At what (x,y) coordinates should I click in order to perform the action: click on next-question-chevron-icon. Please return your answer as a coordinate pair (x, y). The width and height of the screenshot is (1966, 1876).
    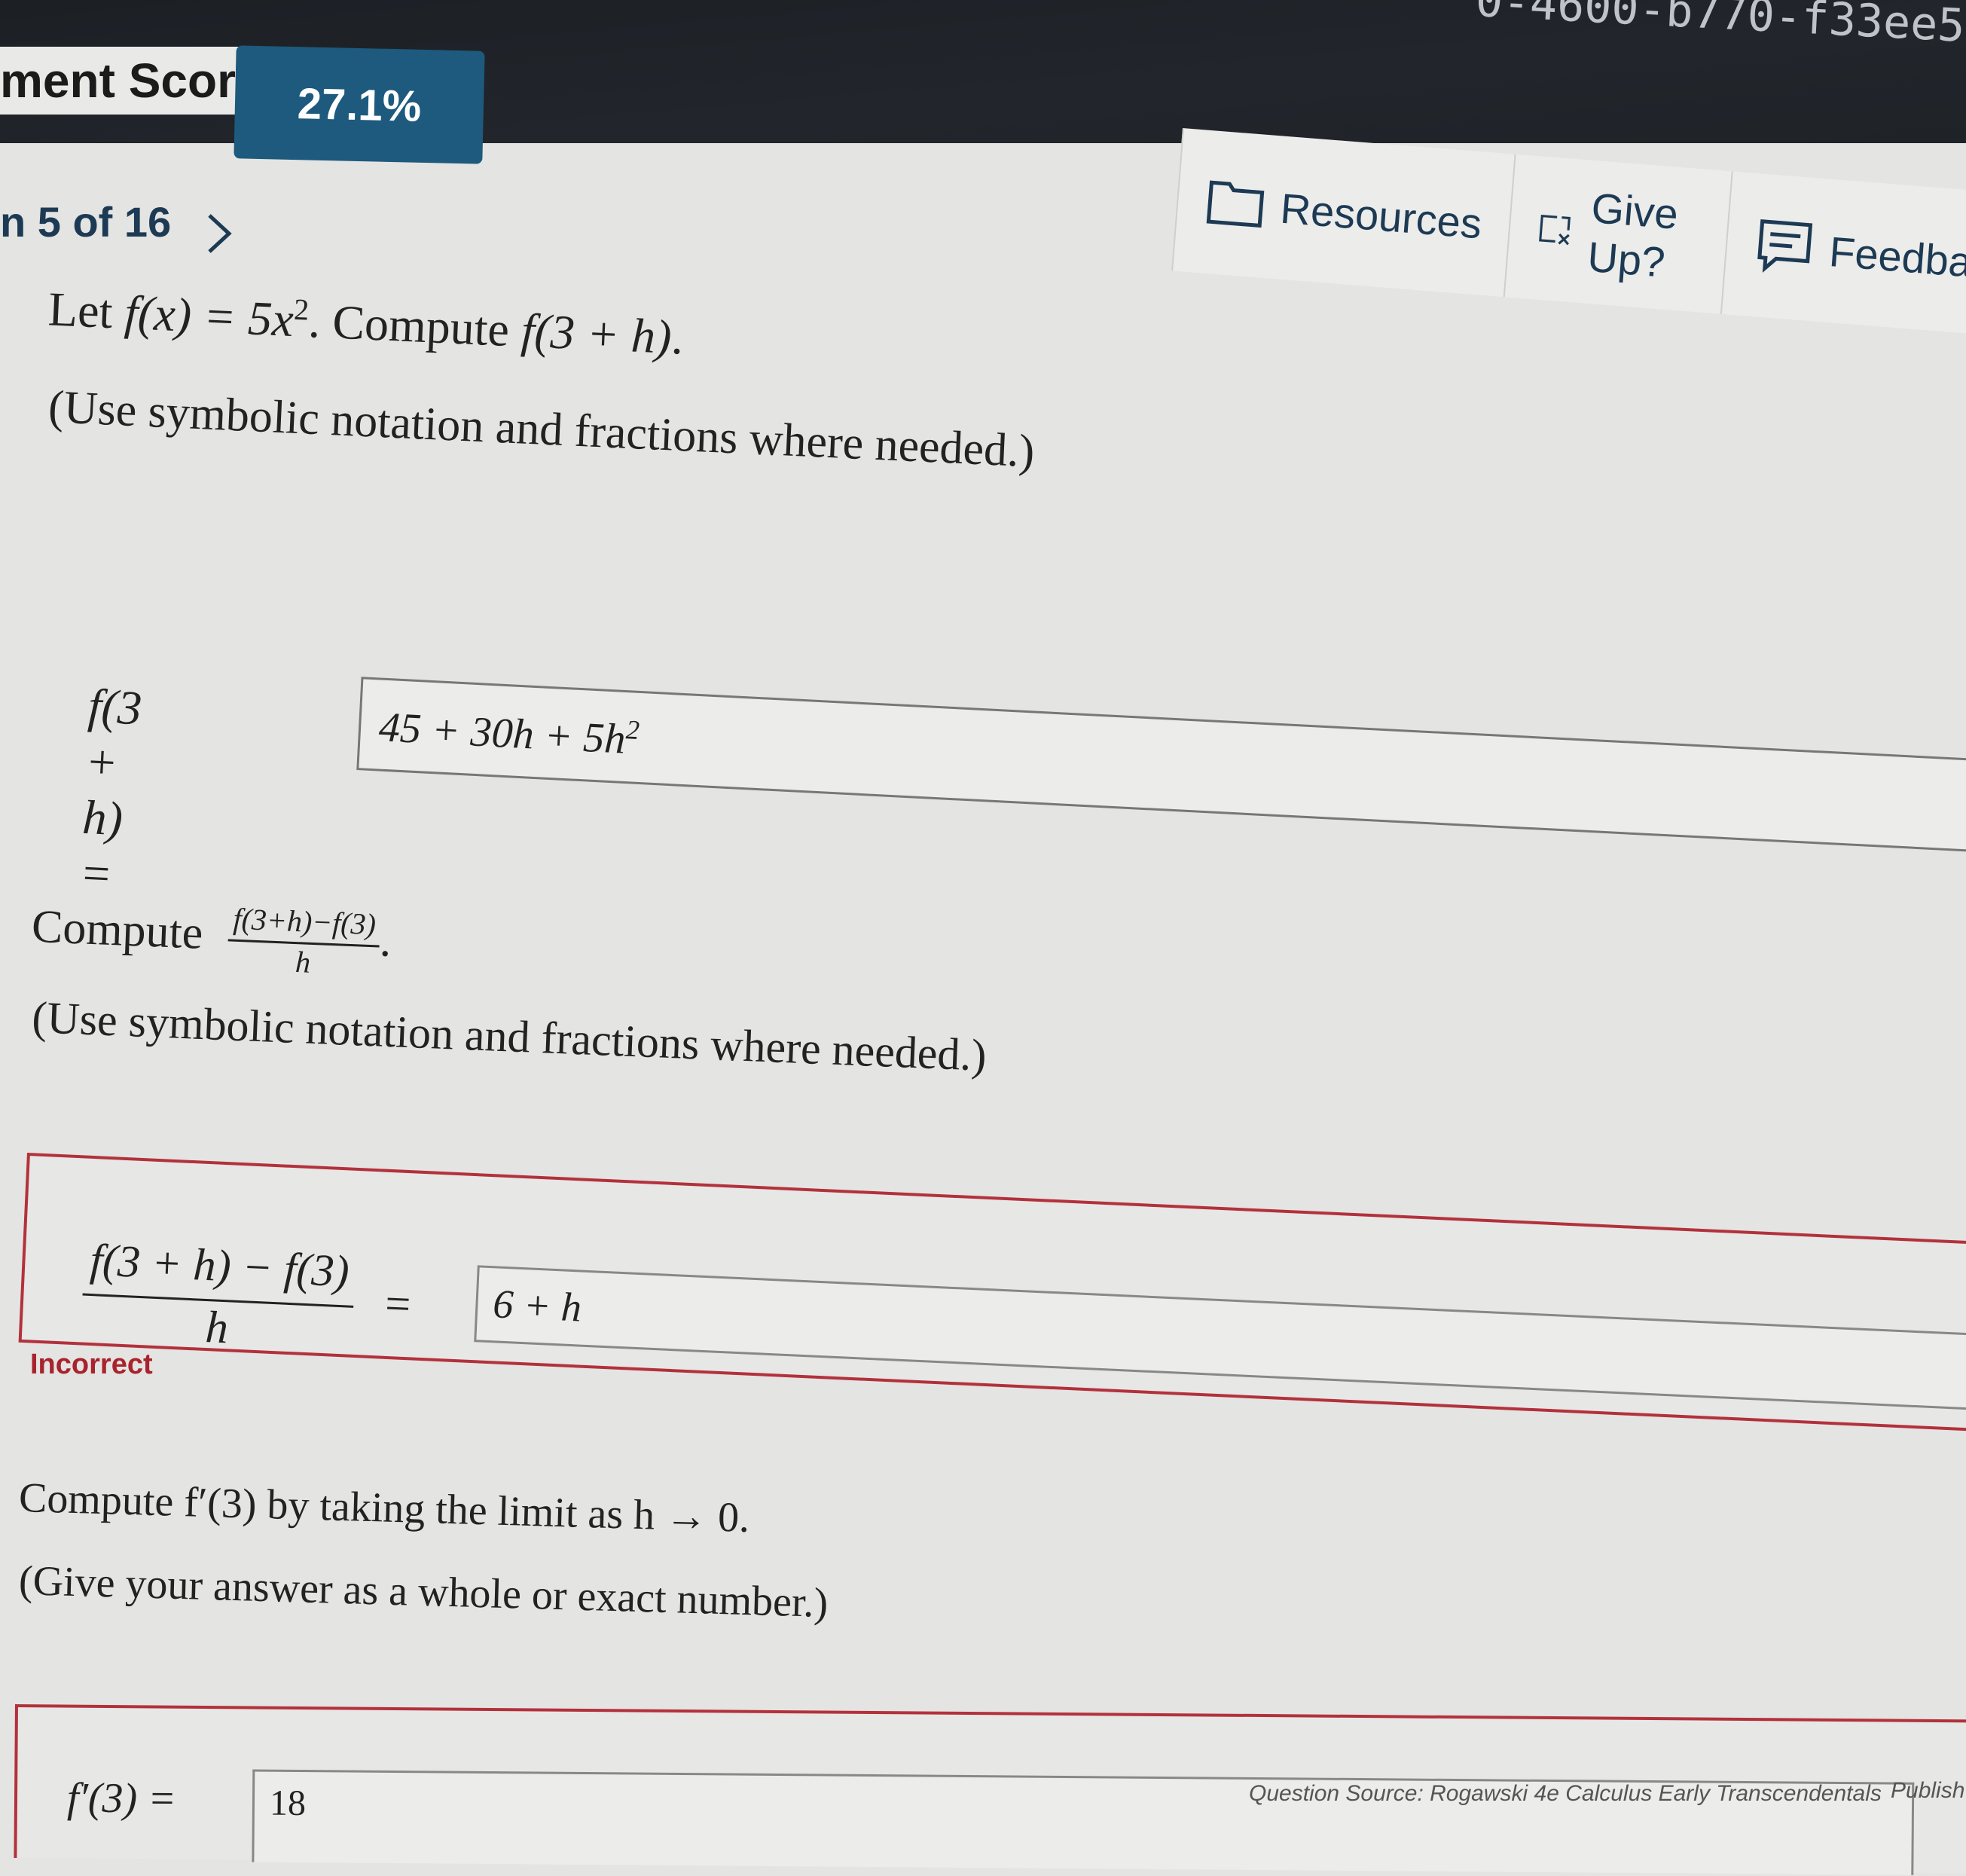
    Looking at the image, I should click on (220, 233).